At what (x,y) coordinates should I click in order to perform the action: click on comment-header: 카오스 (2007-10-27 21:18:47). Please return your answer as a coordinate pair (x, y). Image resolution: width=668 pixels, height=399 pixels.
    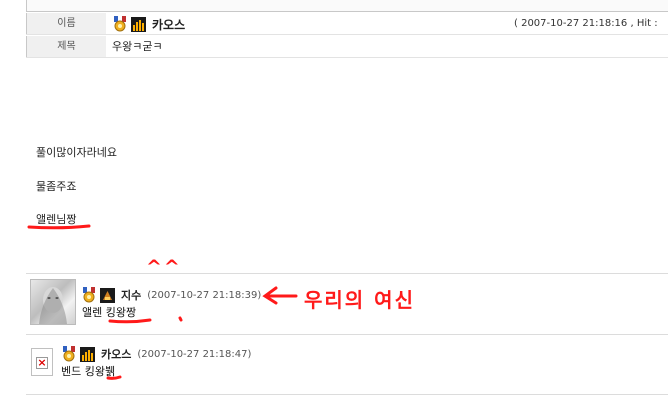
    Looking at the image, I should click on (156, 354).